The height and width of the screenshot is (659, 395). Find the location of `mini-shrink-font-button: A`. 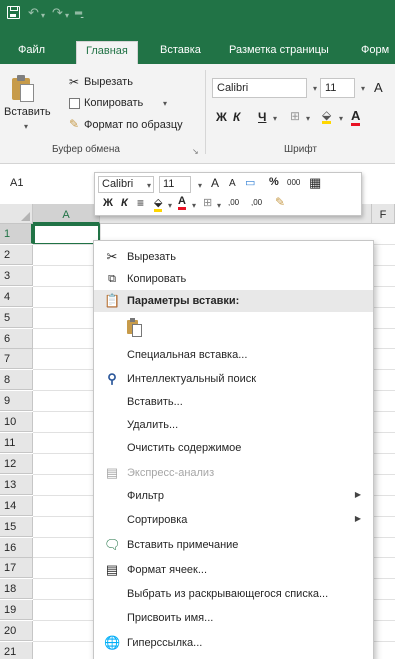

mini-shrink-font-button: A is located at coordinates (232, 183).